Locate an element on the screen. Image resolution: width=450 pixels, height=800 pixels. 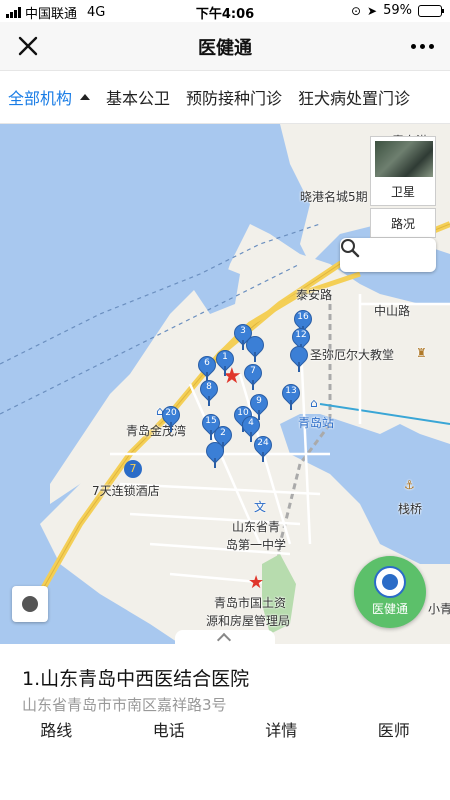
battery-icon is located at coordinates (431, 10).